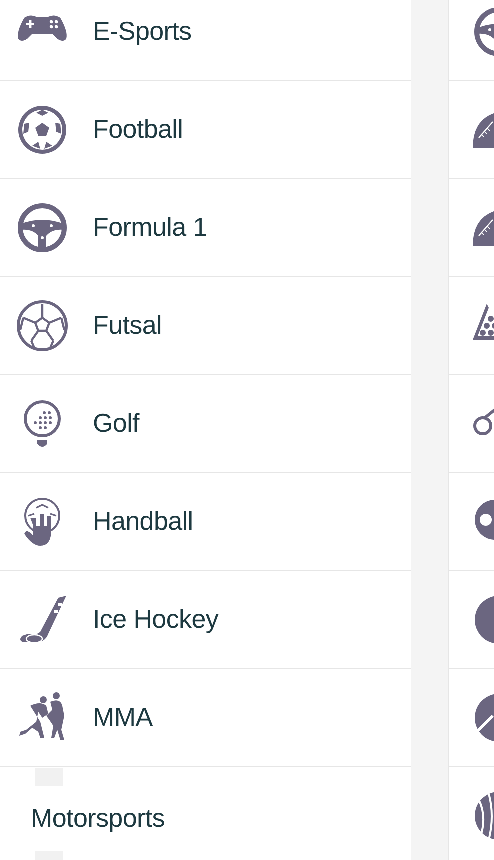  Describe the element at coordinates (98, 818) in the screenshot. I see `sport-name: Motorsports` at that location.